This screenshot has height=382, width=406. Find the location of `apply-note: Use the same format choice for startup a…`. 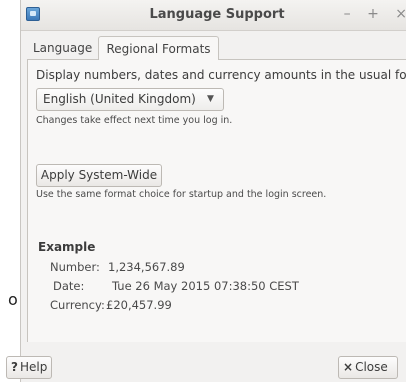

apply-note: Use the same format choice for startup a… is located at coordinates (181, 194).